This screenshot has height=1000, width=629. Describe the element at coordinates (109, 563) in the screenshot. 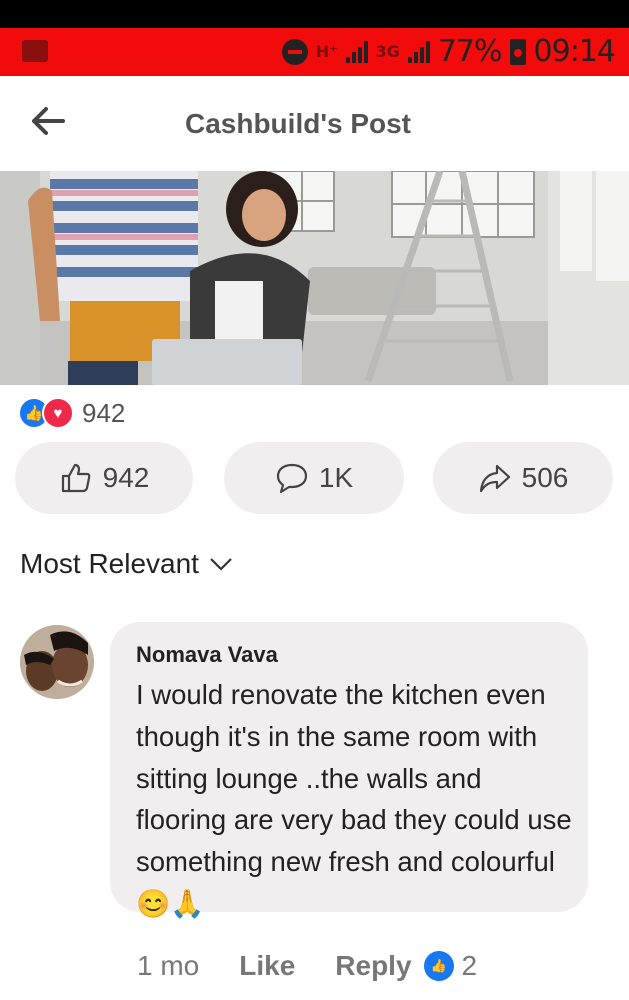

I see `sort-label: Most Relevant` at that location.